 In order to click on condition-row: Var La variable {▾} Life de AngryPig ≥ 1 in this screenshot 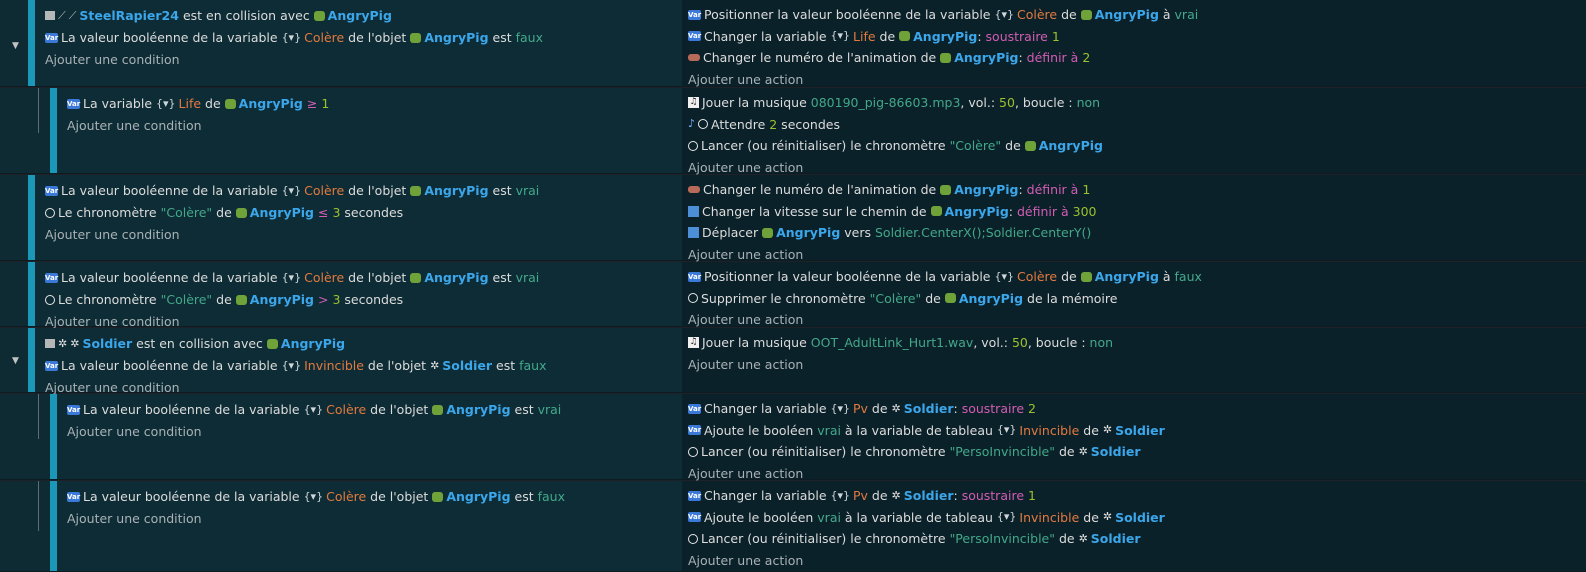, I will do `click(198, 104)`.